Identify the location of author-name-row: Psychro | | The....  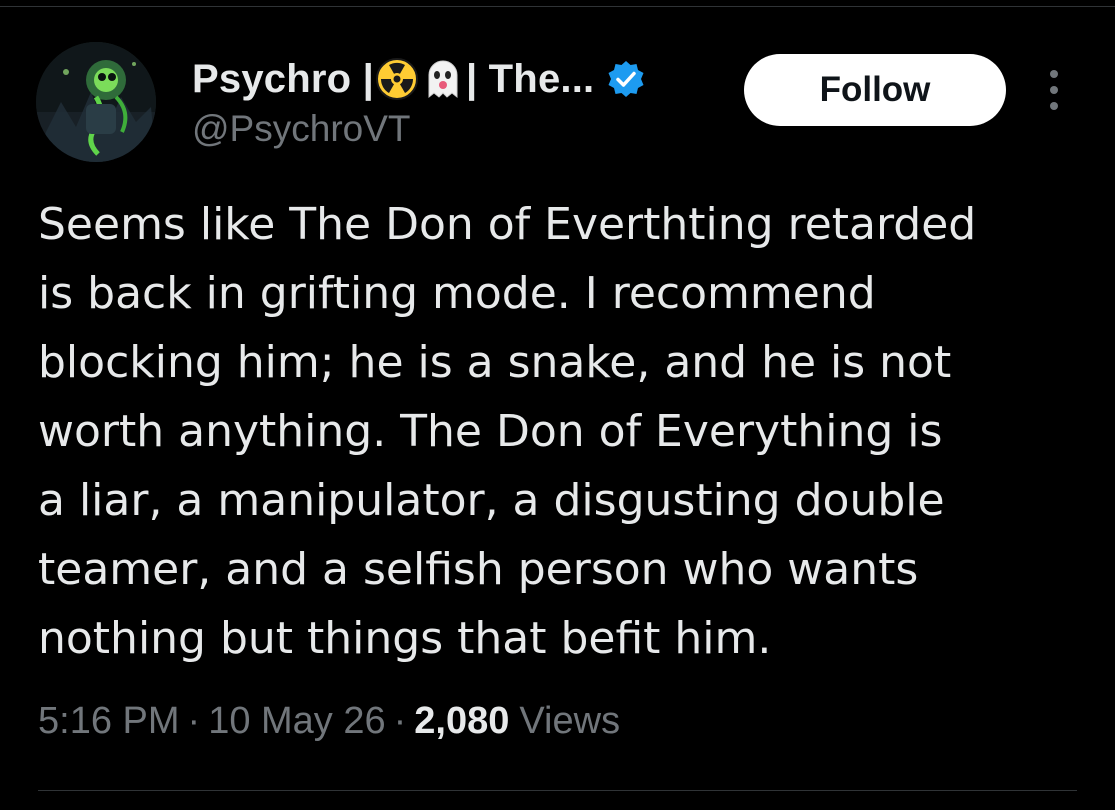
(419, 79).